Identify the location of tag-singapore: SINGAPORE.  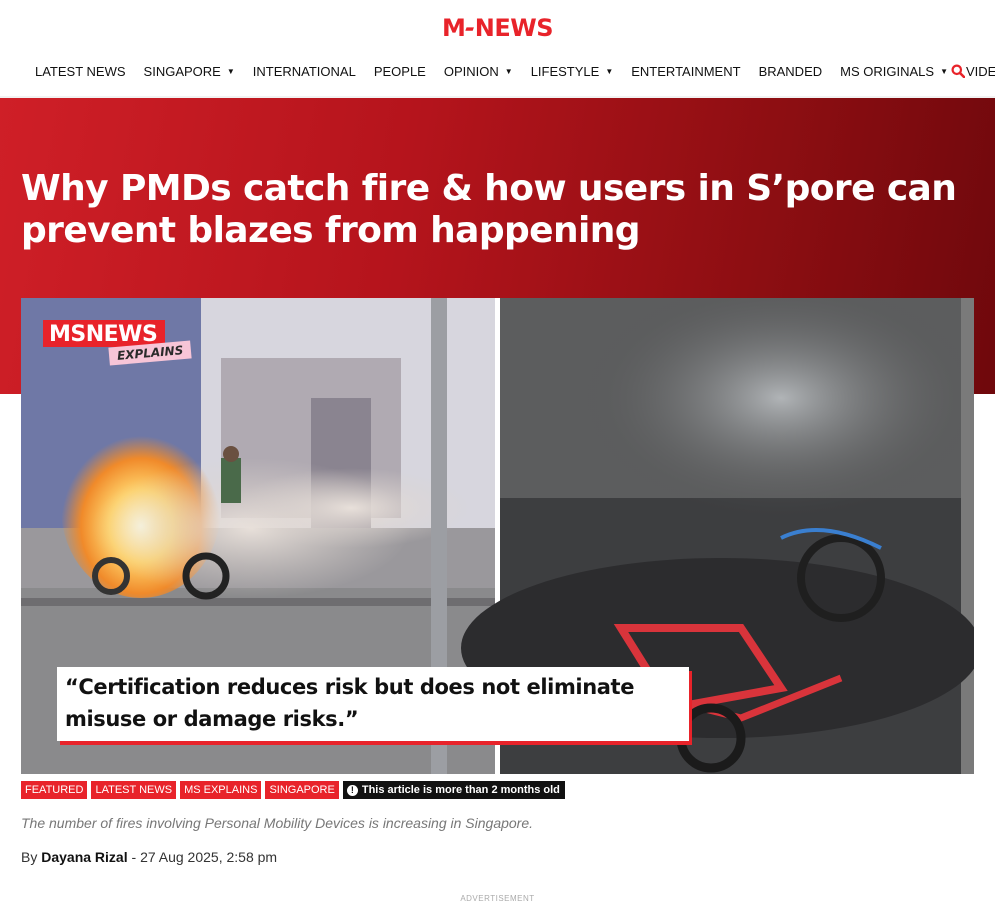
(302, 790).